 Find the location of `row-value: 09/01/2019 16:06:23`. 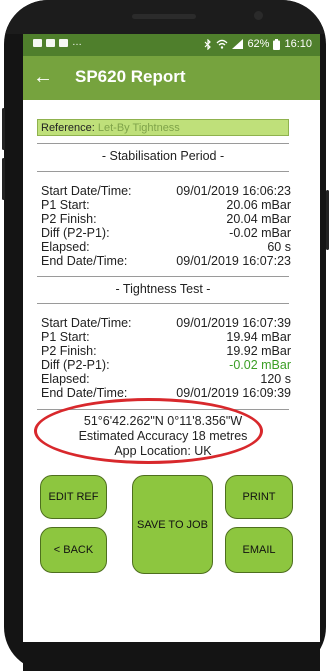

row-value: 09/01/2019 16:06:23 is located at coordinates (233, 191).